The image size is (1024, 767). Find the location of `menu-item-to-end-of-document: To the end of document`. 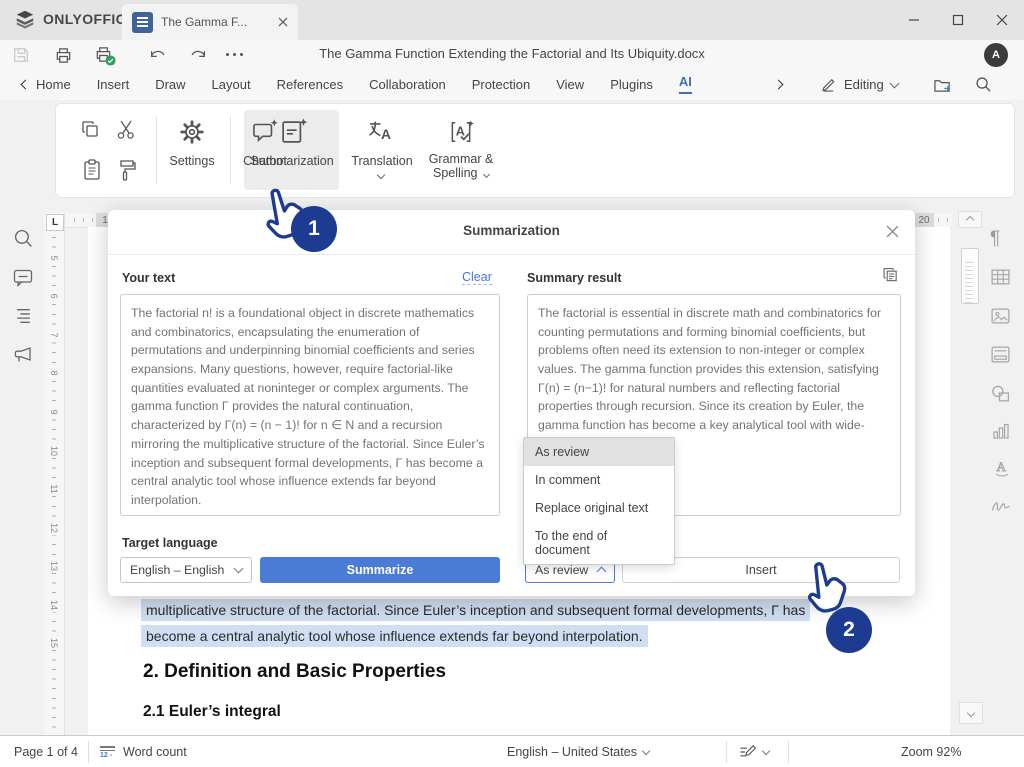

menu-item-to-end-of-document: To the end of document is located at coordinates (599, 543).